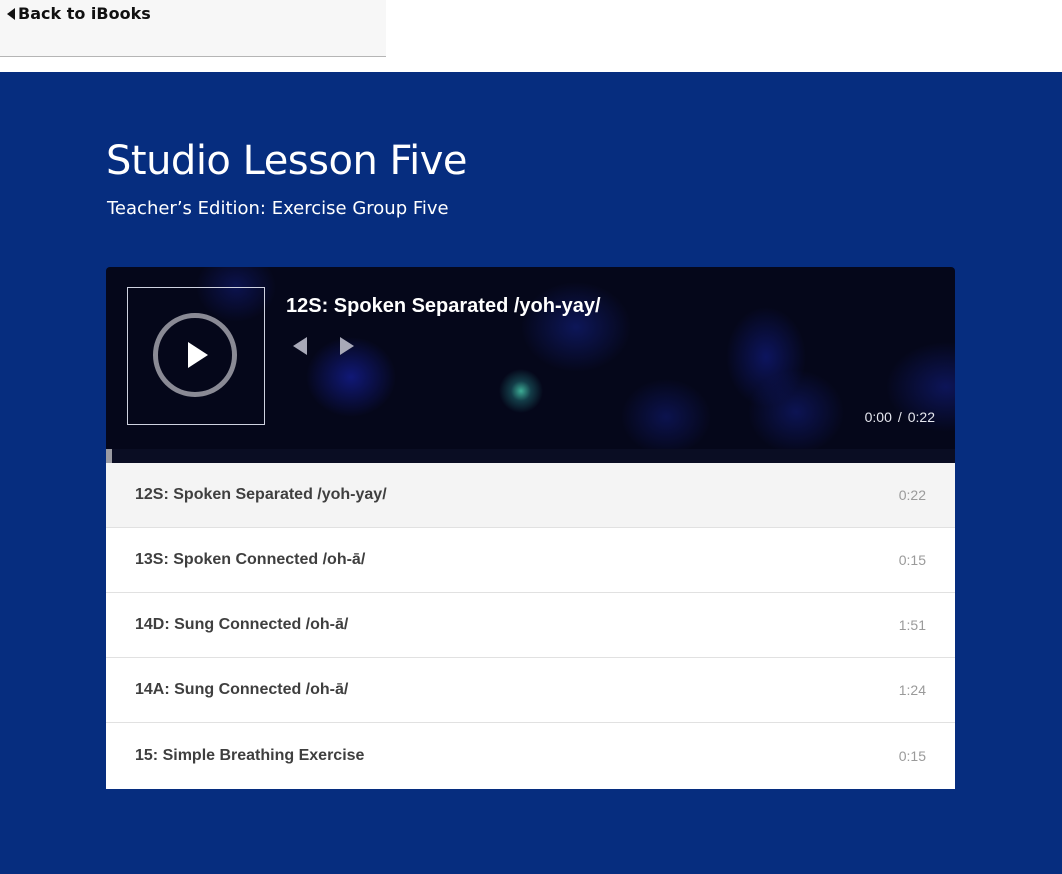 This screenshot has height=874, width=1062. What do you see at coordinates (530, 456) in the screenshot?
I see `progress-bar` at bounding box center [530, 456].